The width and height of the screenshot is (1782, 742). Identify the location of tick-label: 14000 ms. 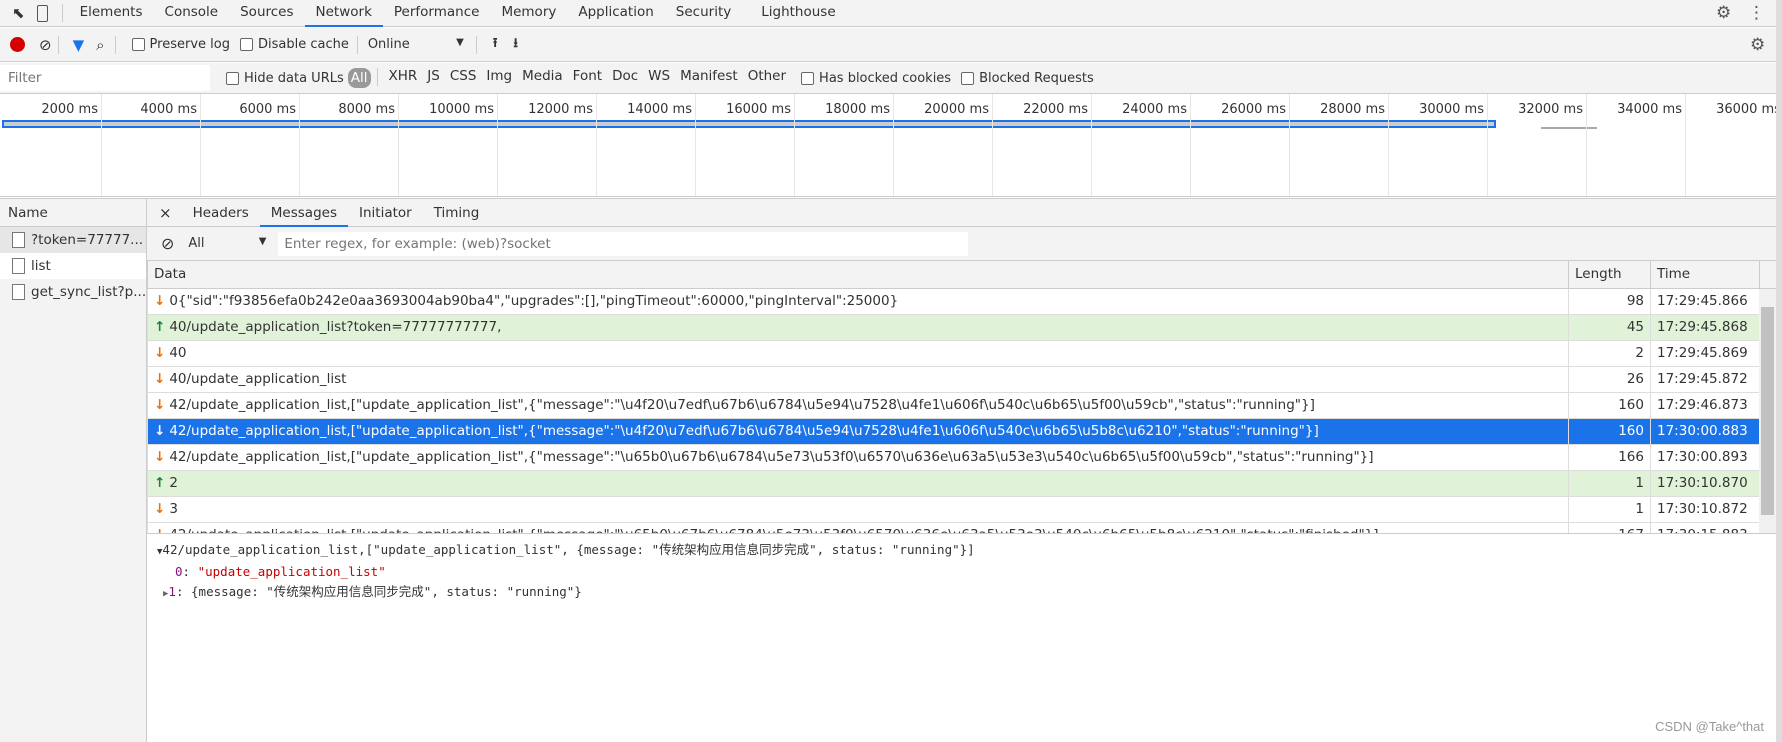
(659, 109).